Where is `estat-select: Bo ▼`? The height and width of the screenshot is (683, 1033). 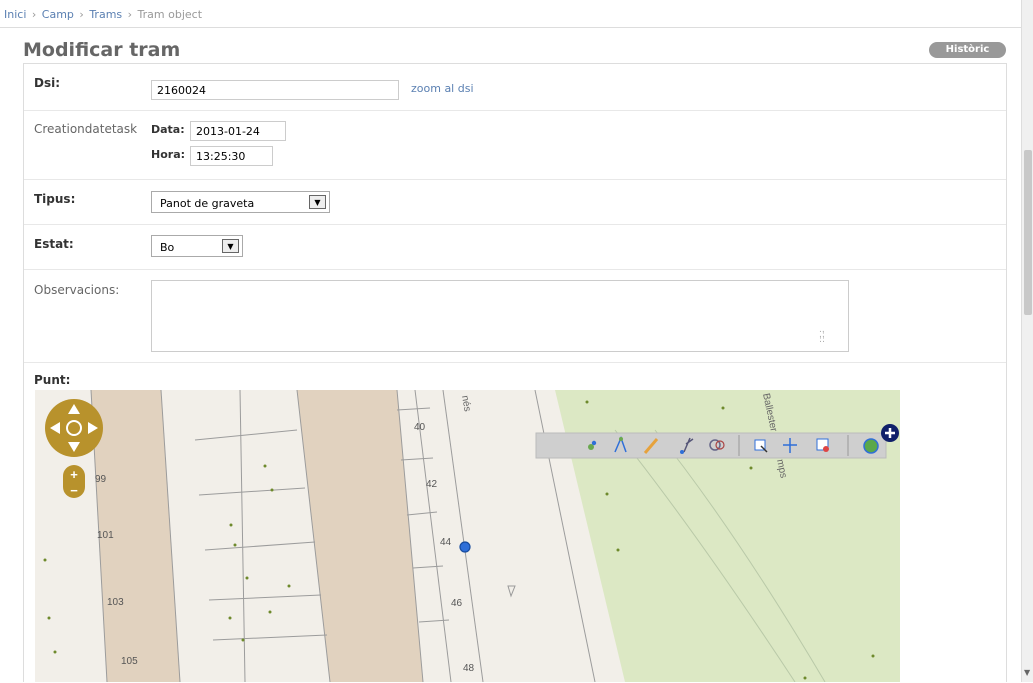 estat-select: Bo ▼ is located at coordinates (197, 246).